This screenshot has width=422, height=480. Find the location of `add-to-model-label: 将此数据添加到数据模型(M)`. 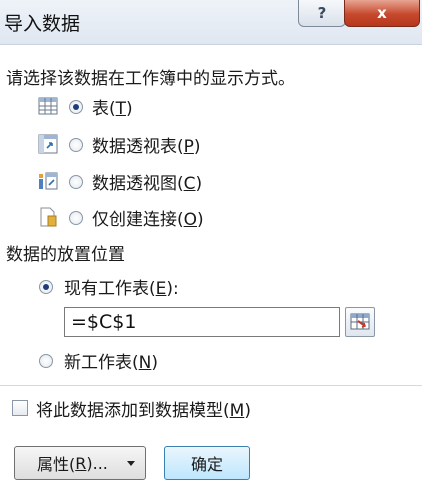

add-to-model-label: 将此数据添加到数据模型(M) is located at coordinates (143, 408).